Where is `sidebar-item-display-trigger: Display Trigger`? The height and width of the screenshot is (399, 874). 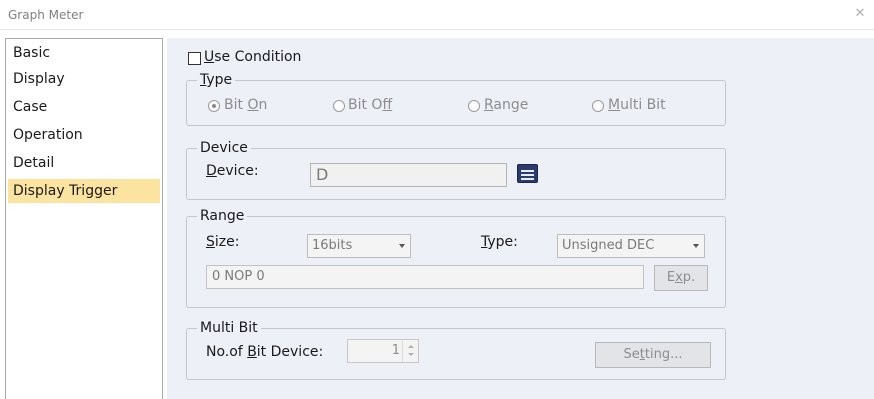
sidebar-item-display-trigger: Display Trigger is located at coordinates (84, 191).